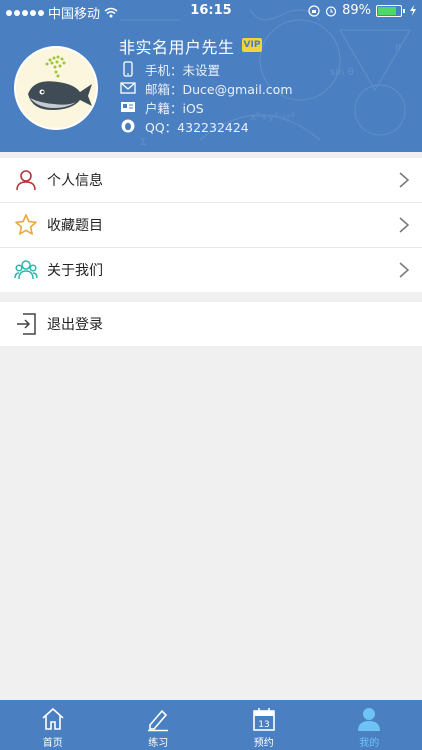  I want to click on tab-label: 首页, so click(52, 743).